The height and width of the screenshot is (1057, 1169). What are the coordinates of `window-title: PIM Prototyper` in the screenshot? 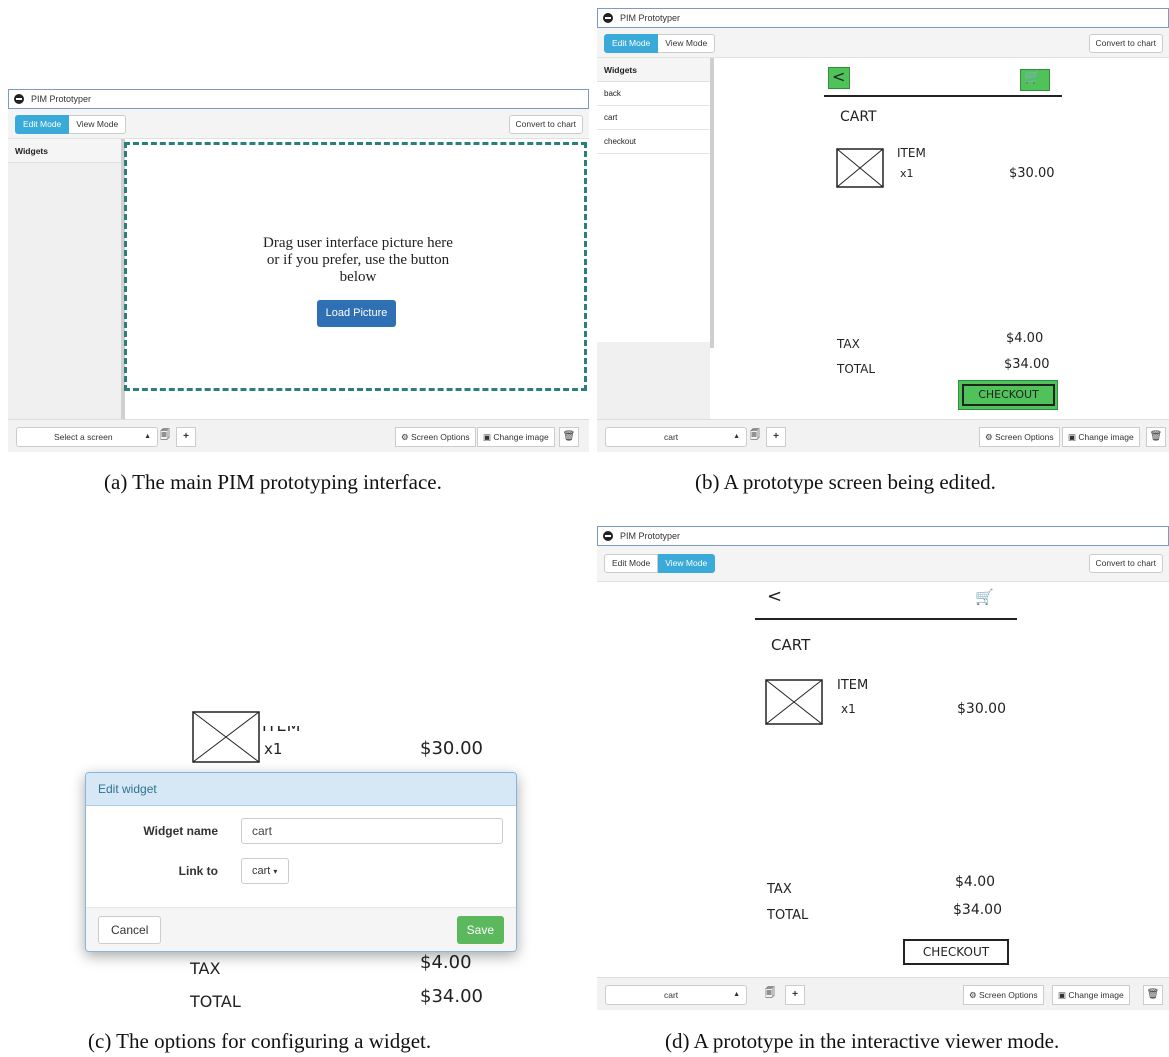 It's located at (650, 536).